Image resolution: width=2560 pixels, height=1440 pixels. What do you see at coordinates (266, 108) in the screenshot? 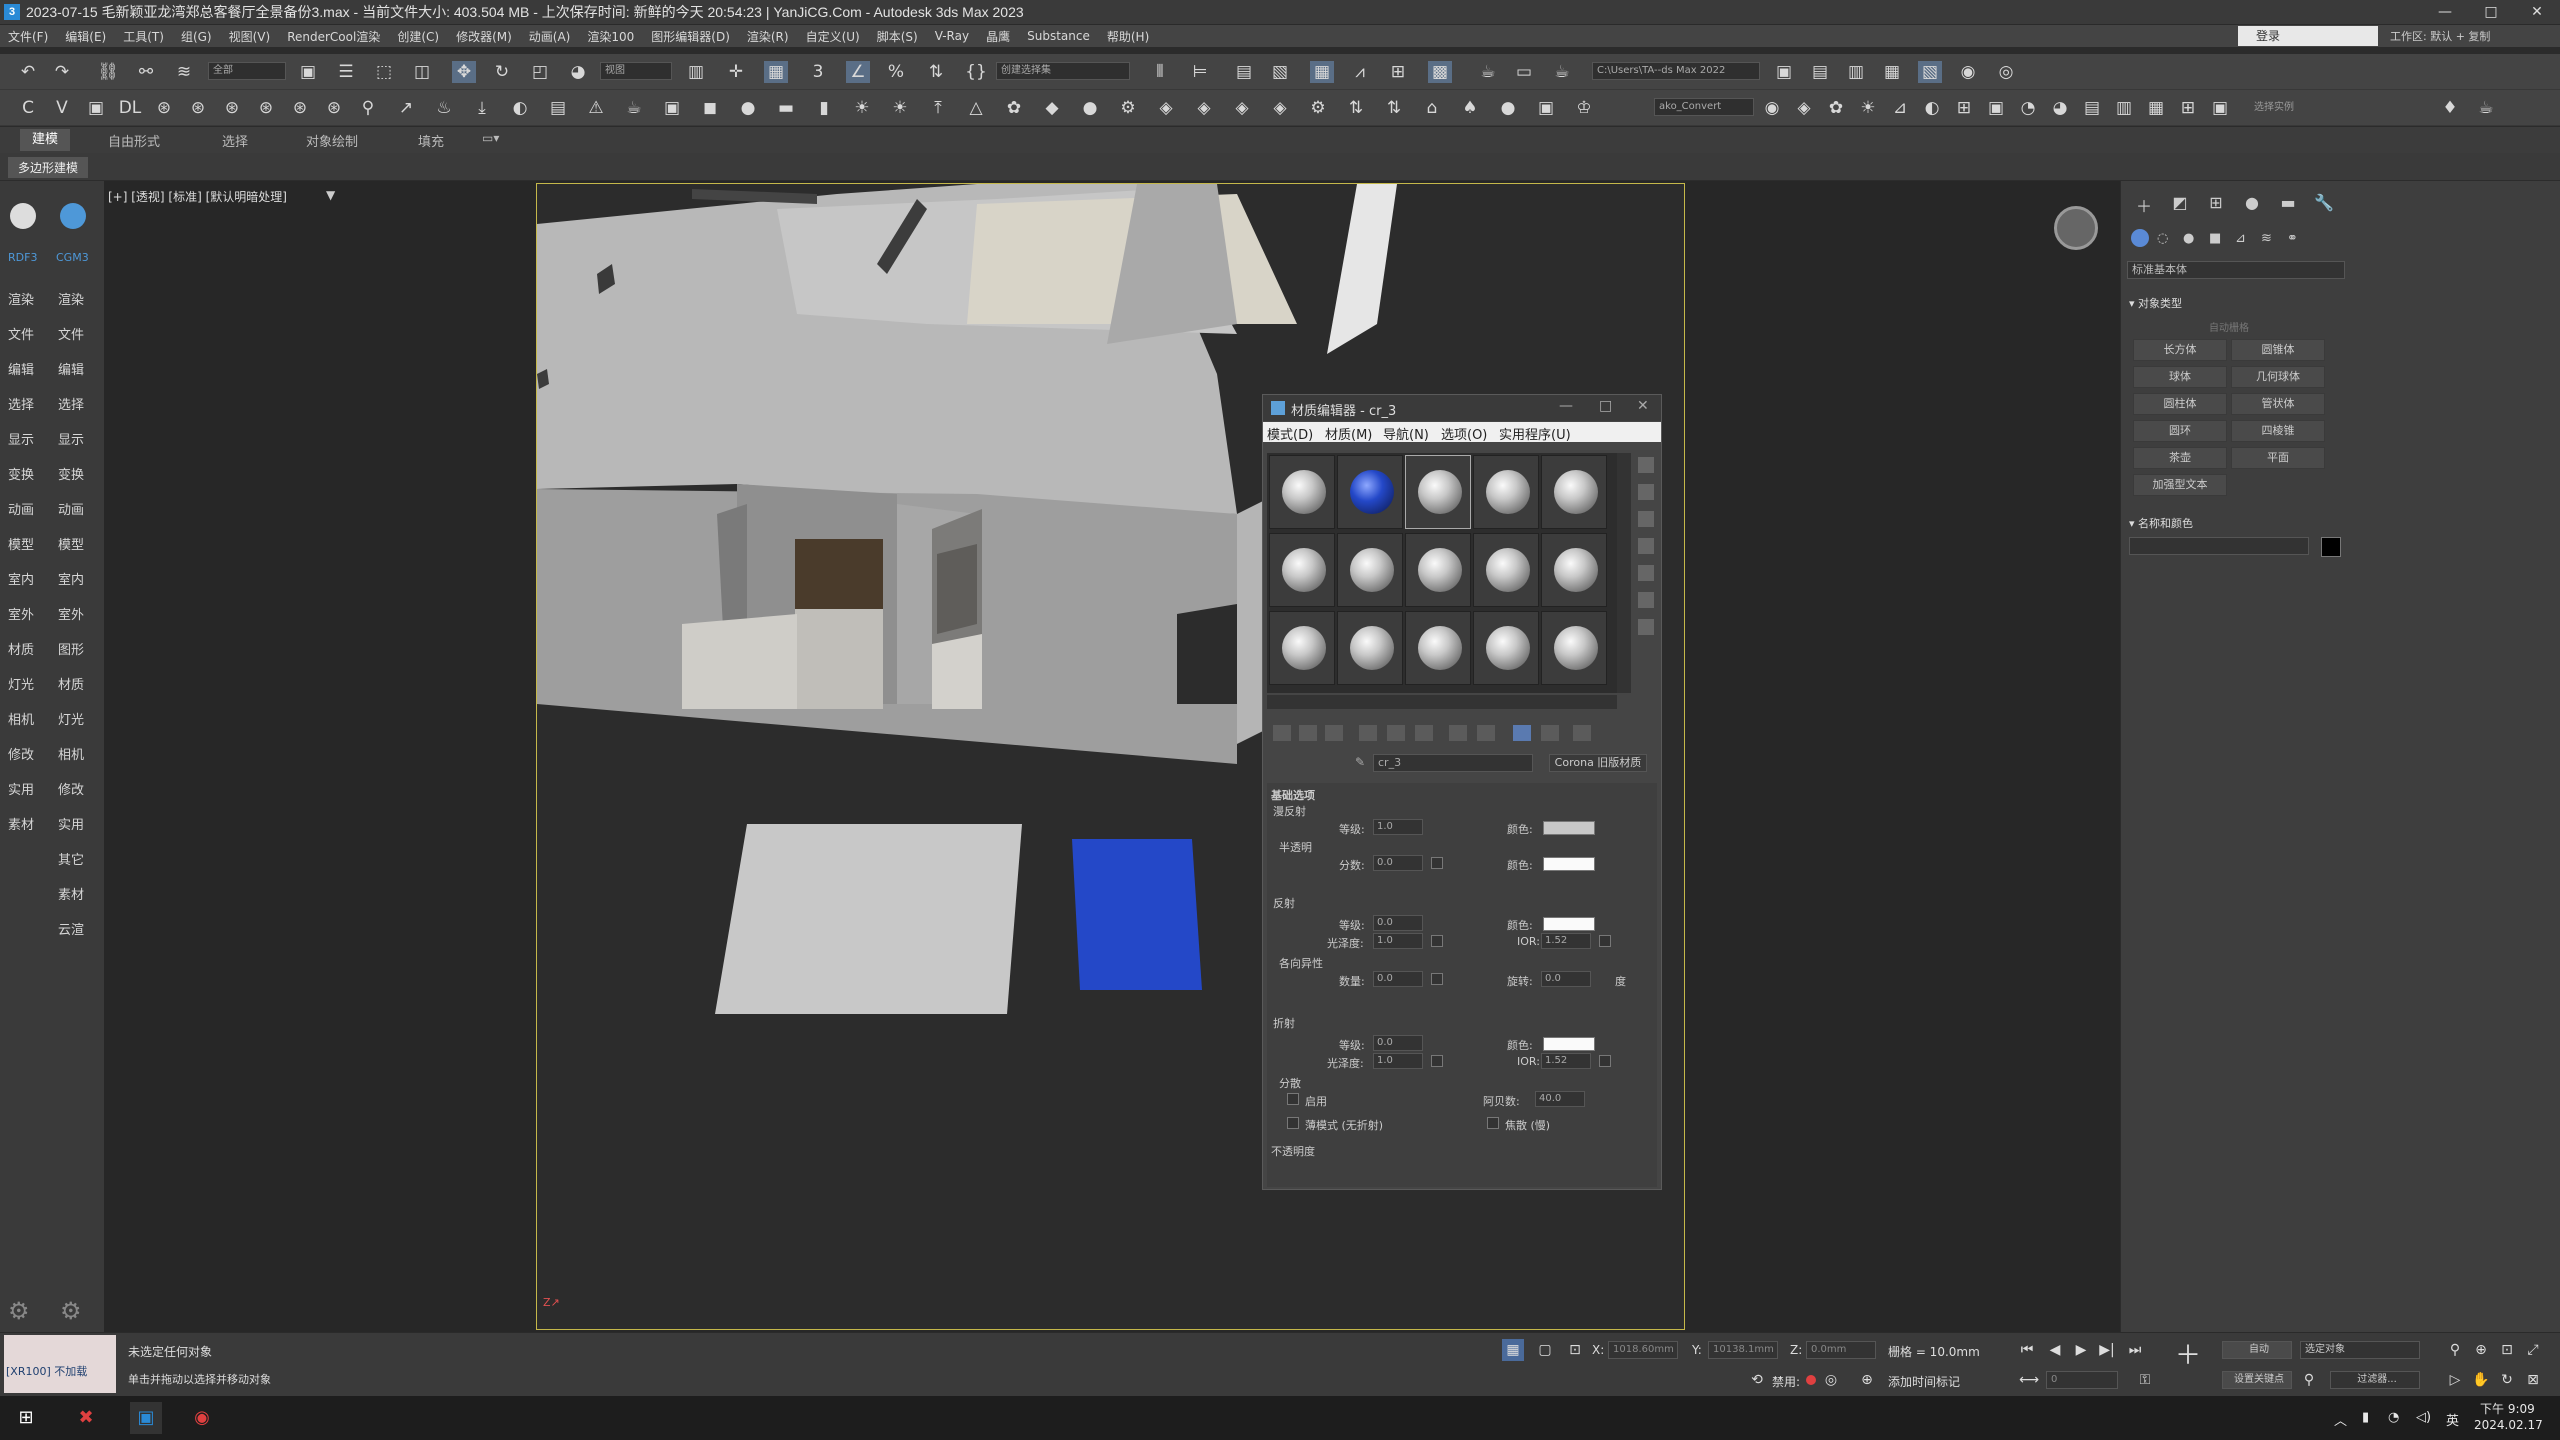
I see `sphere-d-icon: ⊛` at bounding box center [266, 108].